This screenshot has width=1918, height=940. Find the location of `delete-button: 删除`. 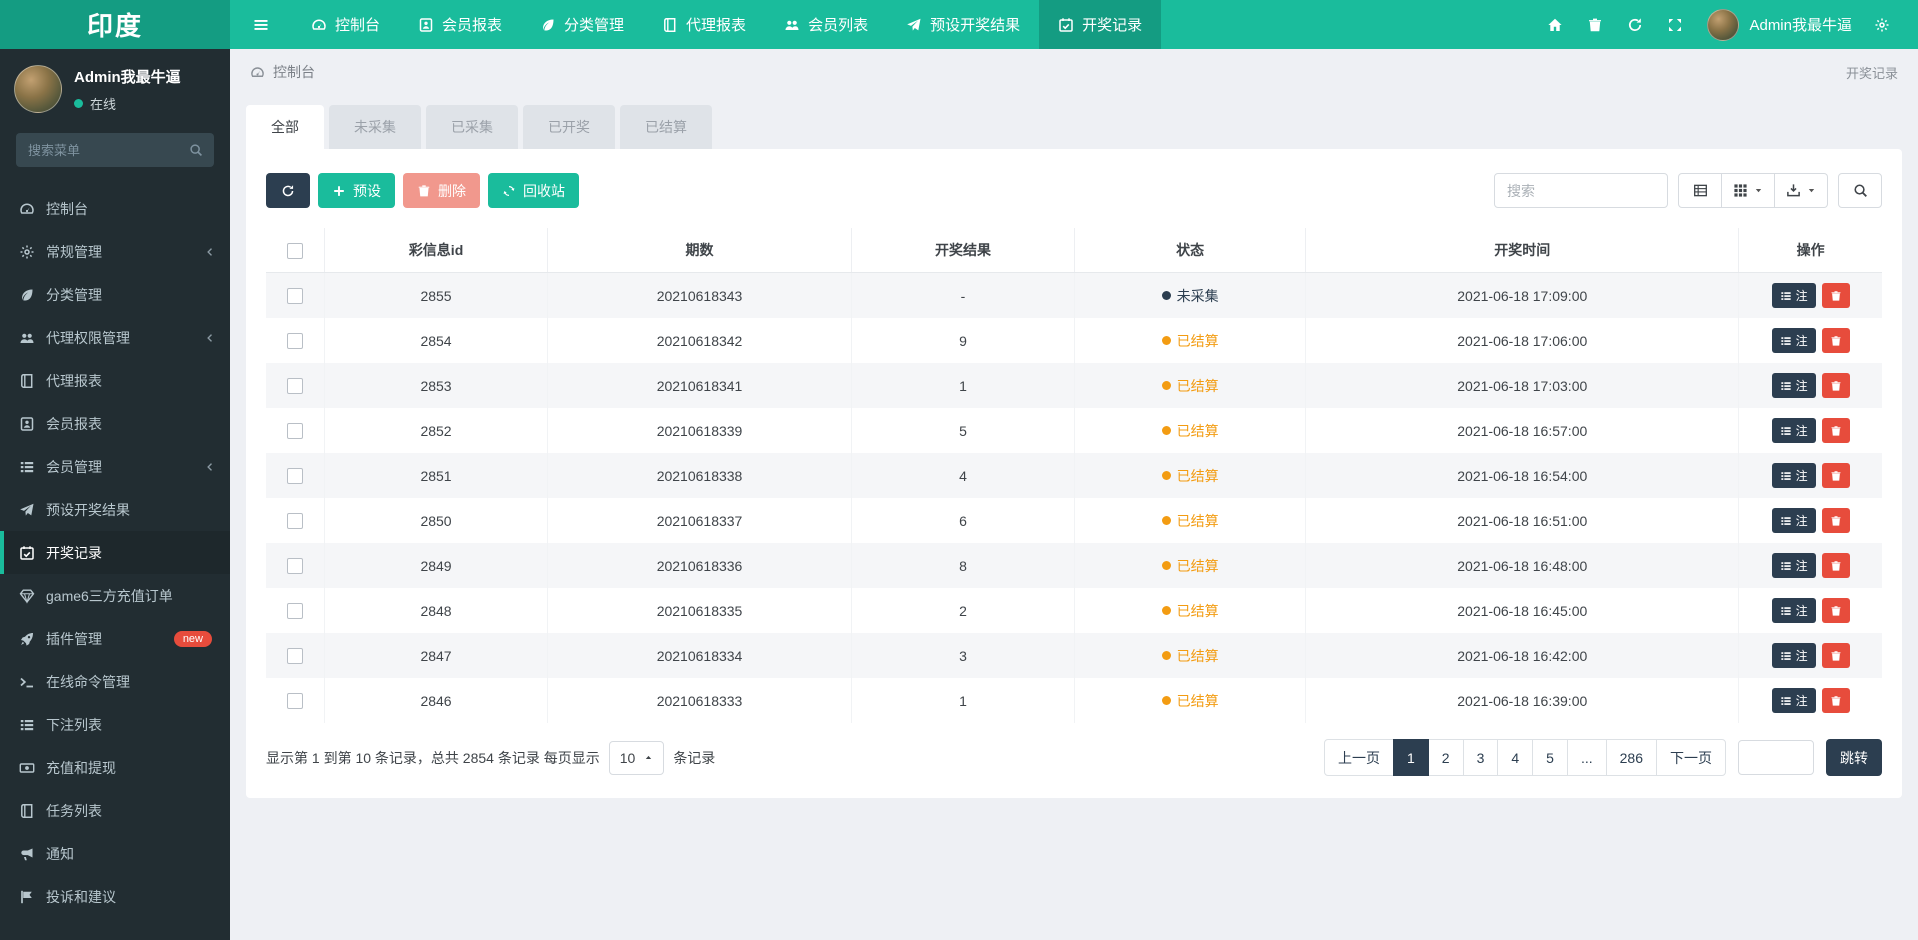

delete-button: 删除 is located at coordinates (441, 190).